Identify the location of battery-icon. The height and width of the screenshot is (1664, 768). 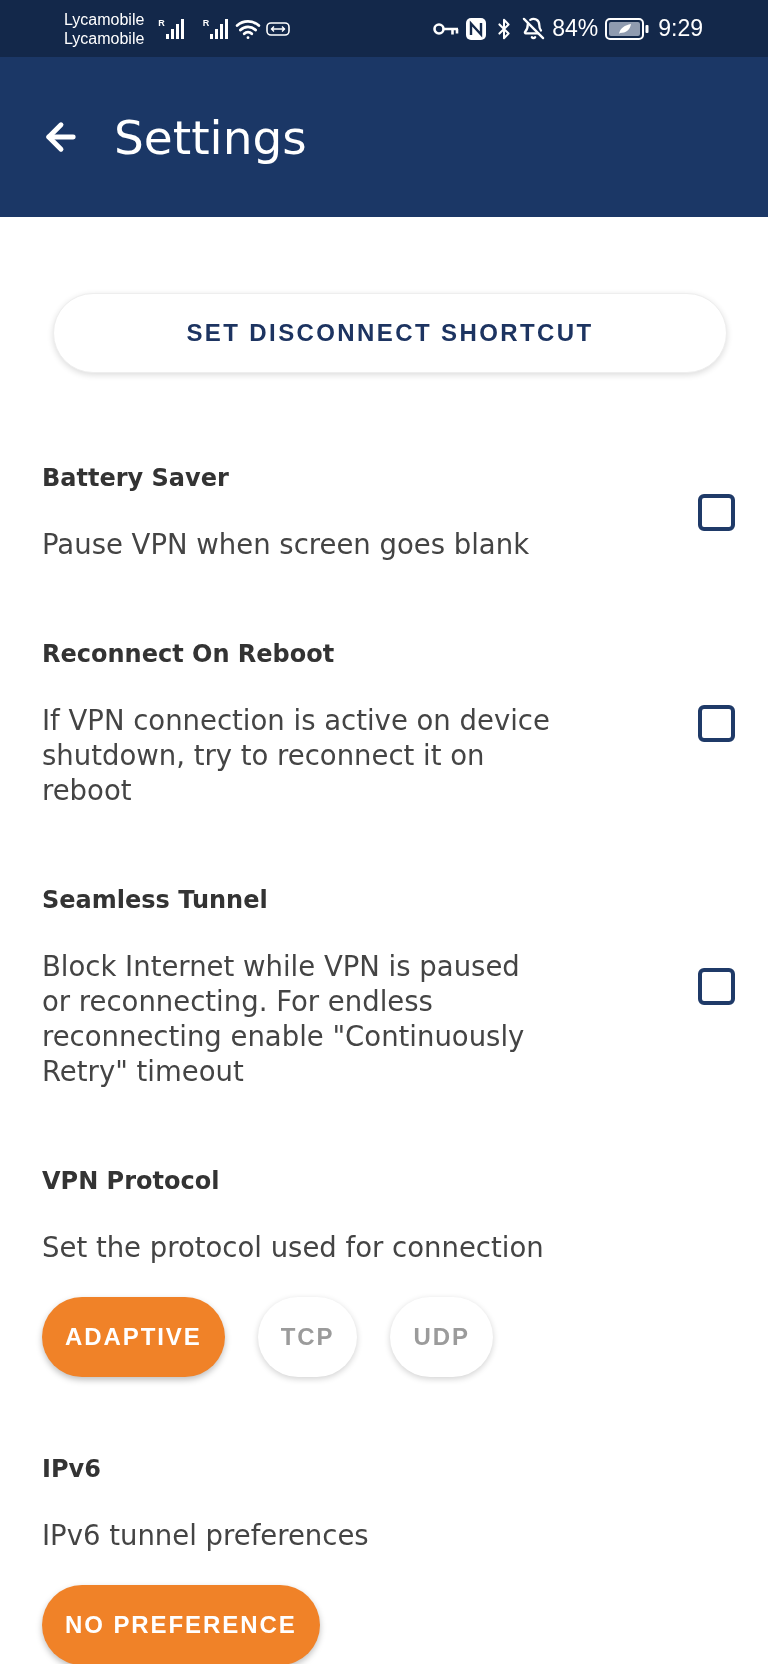
(627, 28).